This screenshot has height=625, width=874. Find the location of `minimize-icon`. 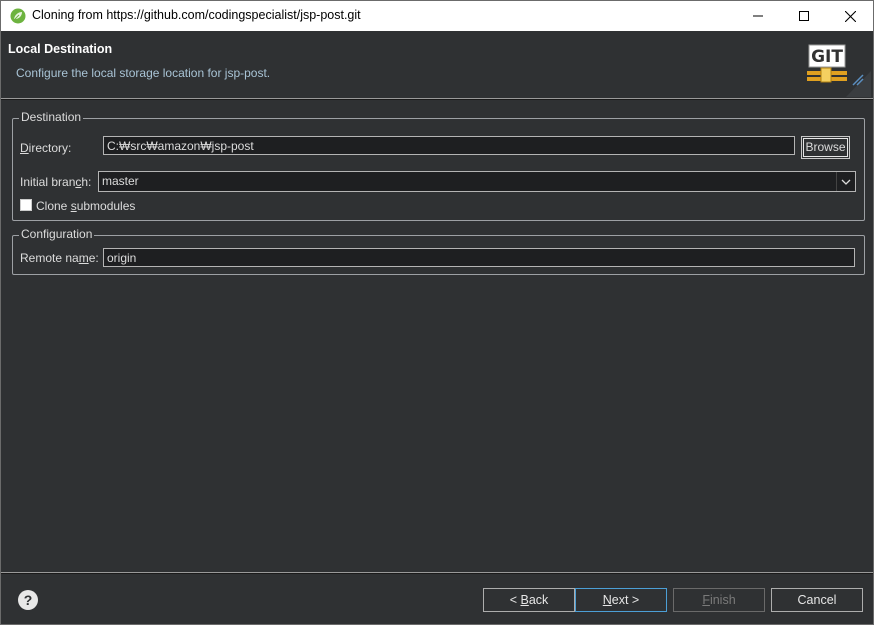

minimize-icon is located at coordinates (758, 16).